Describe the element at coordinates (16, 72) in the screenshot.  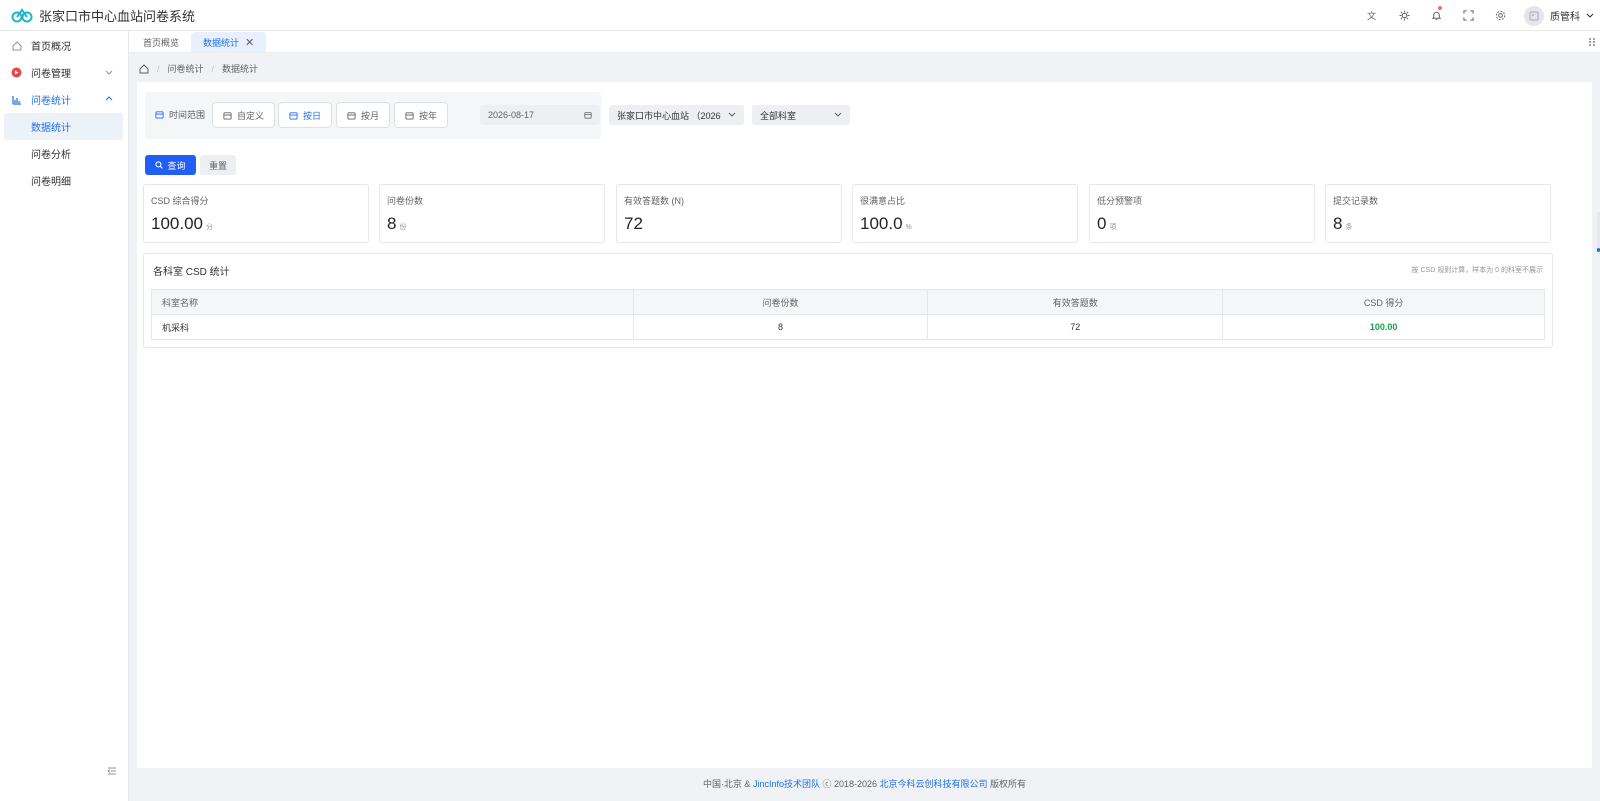
I see `survey-icon` at that location.